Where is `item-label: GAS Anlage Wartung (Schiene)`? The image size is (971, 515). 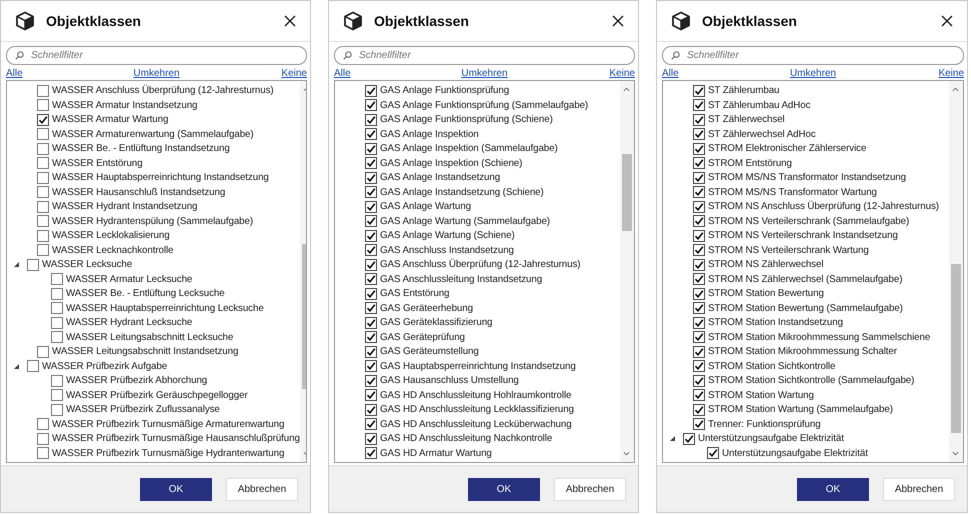 item-label: GAS Anlage Wartung (Schiene) is located at coordinates (447, 235).